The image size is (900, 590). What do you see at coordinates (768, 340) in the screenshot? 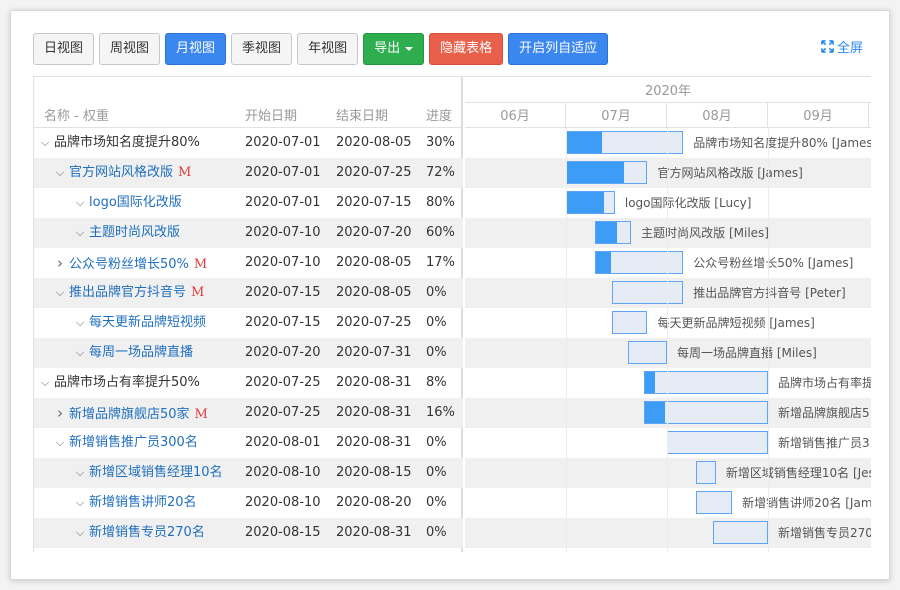
I see `month-gridline` at bounding box center [768, 340].